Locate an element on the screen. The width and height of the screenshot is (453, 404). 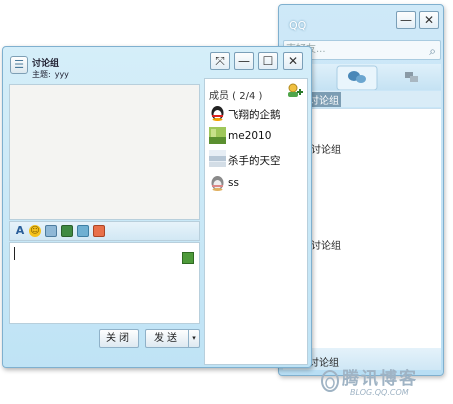
send-button: 发送 is located at coordinates (167, 338).